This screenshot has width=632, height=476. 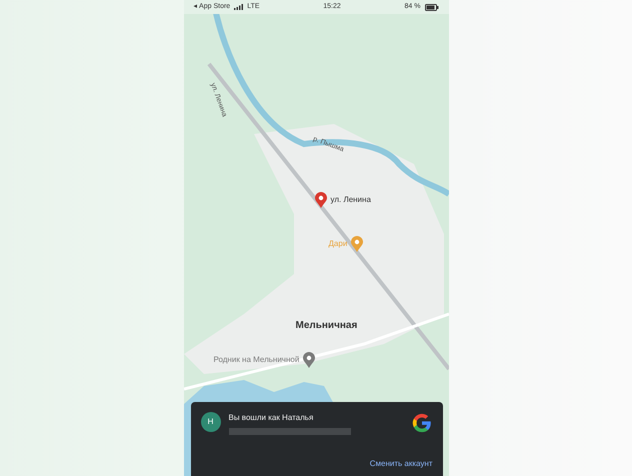 What do you see at coordinates (401, 464) in the screenshot?
I see `switch-account-link: Сменить аккаунт` at bounding box center [401, 464].